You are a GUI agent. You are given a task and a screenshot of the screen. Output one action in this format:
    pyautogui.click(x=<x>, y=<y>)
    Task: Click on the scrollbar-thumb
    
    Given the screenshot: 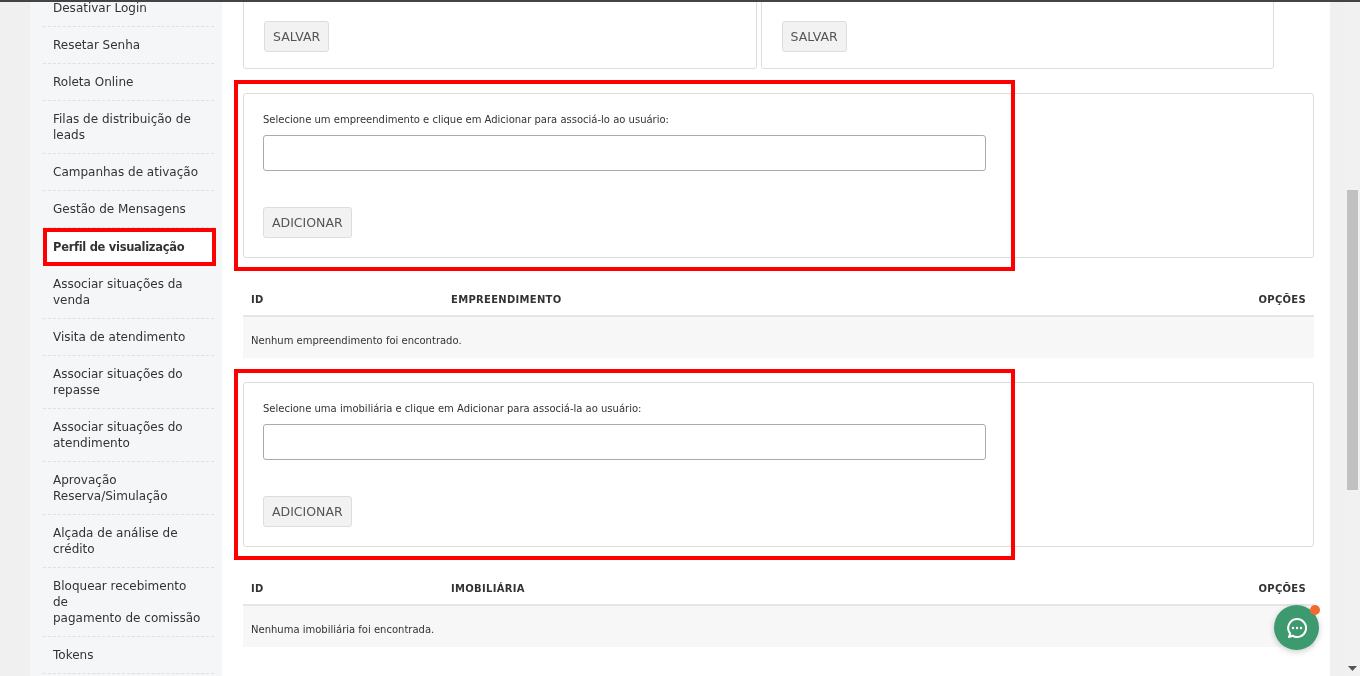 What is the action you would take?
    pyautogui.click(x=1352, y=340)
    